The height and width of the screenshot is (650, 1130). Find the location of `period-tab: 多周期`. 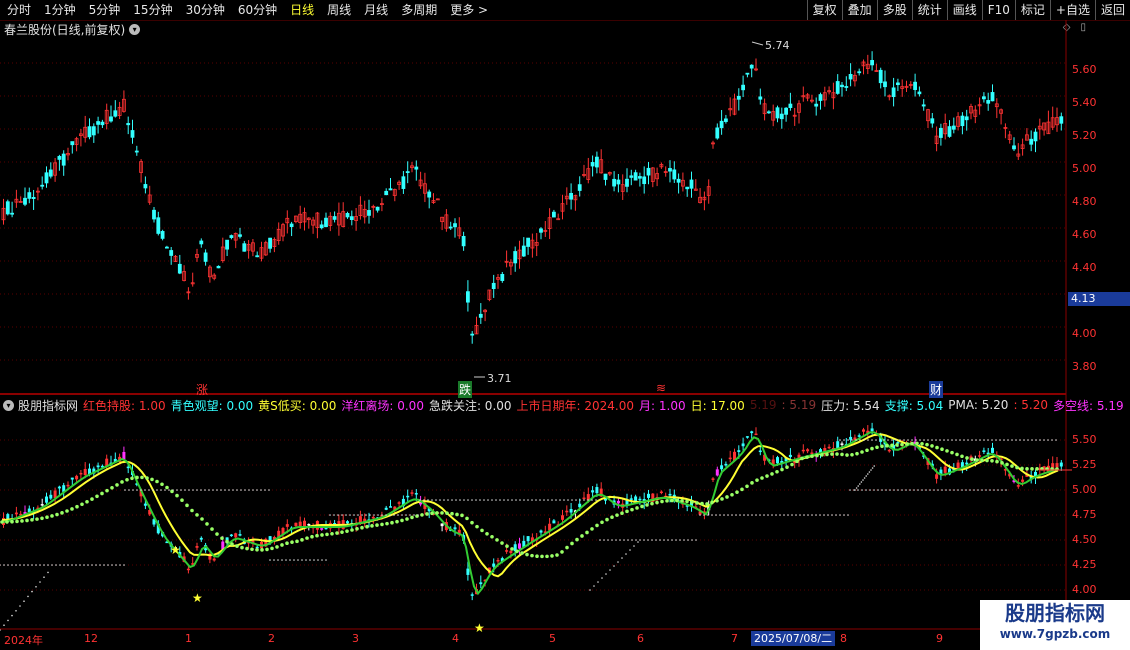

period-tab: 多周期 is located at coordinates (418, 10).